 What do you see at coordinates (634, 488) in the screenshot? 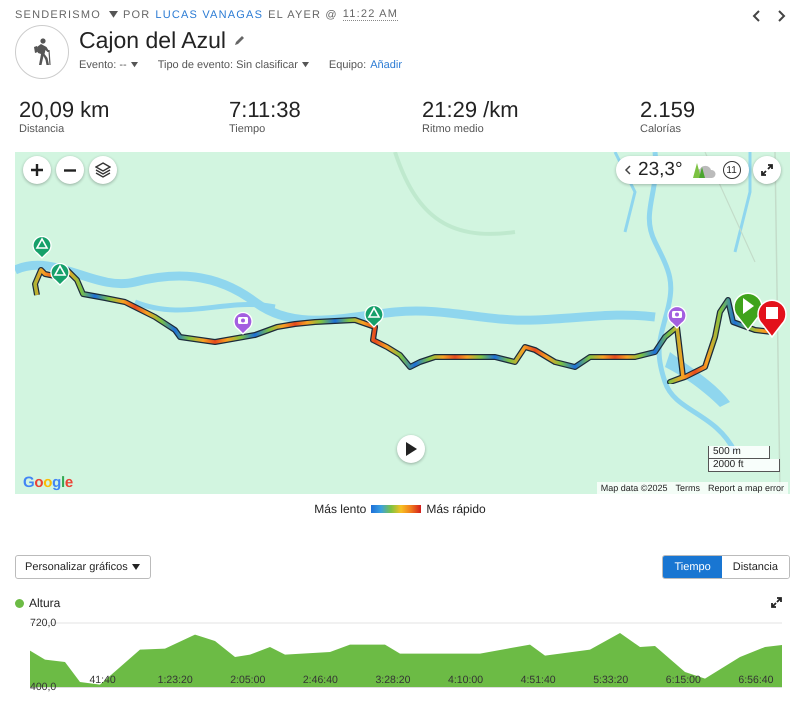
I see `map-attribution: Map data ©2025` at bounding box center [634, 488].